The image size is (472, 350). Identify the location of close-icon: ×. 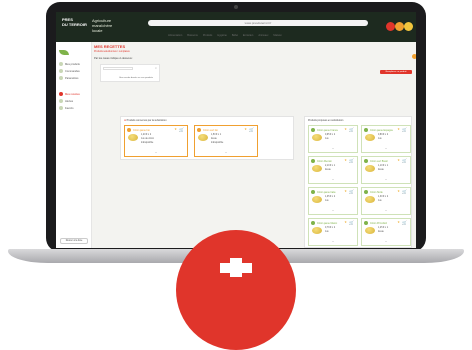
(156, 68).